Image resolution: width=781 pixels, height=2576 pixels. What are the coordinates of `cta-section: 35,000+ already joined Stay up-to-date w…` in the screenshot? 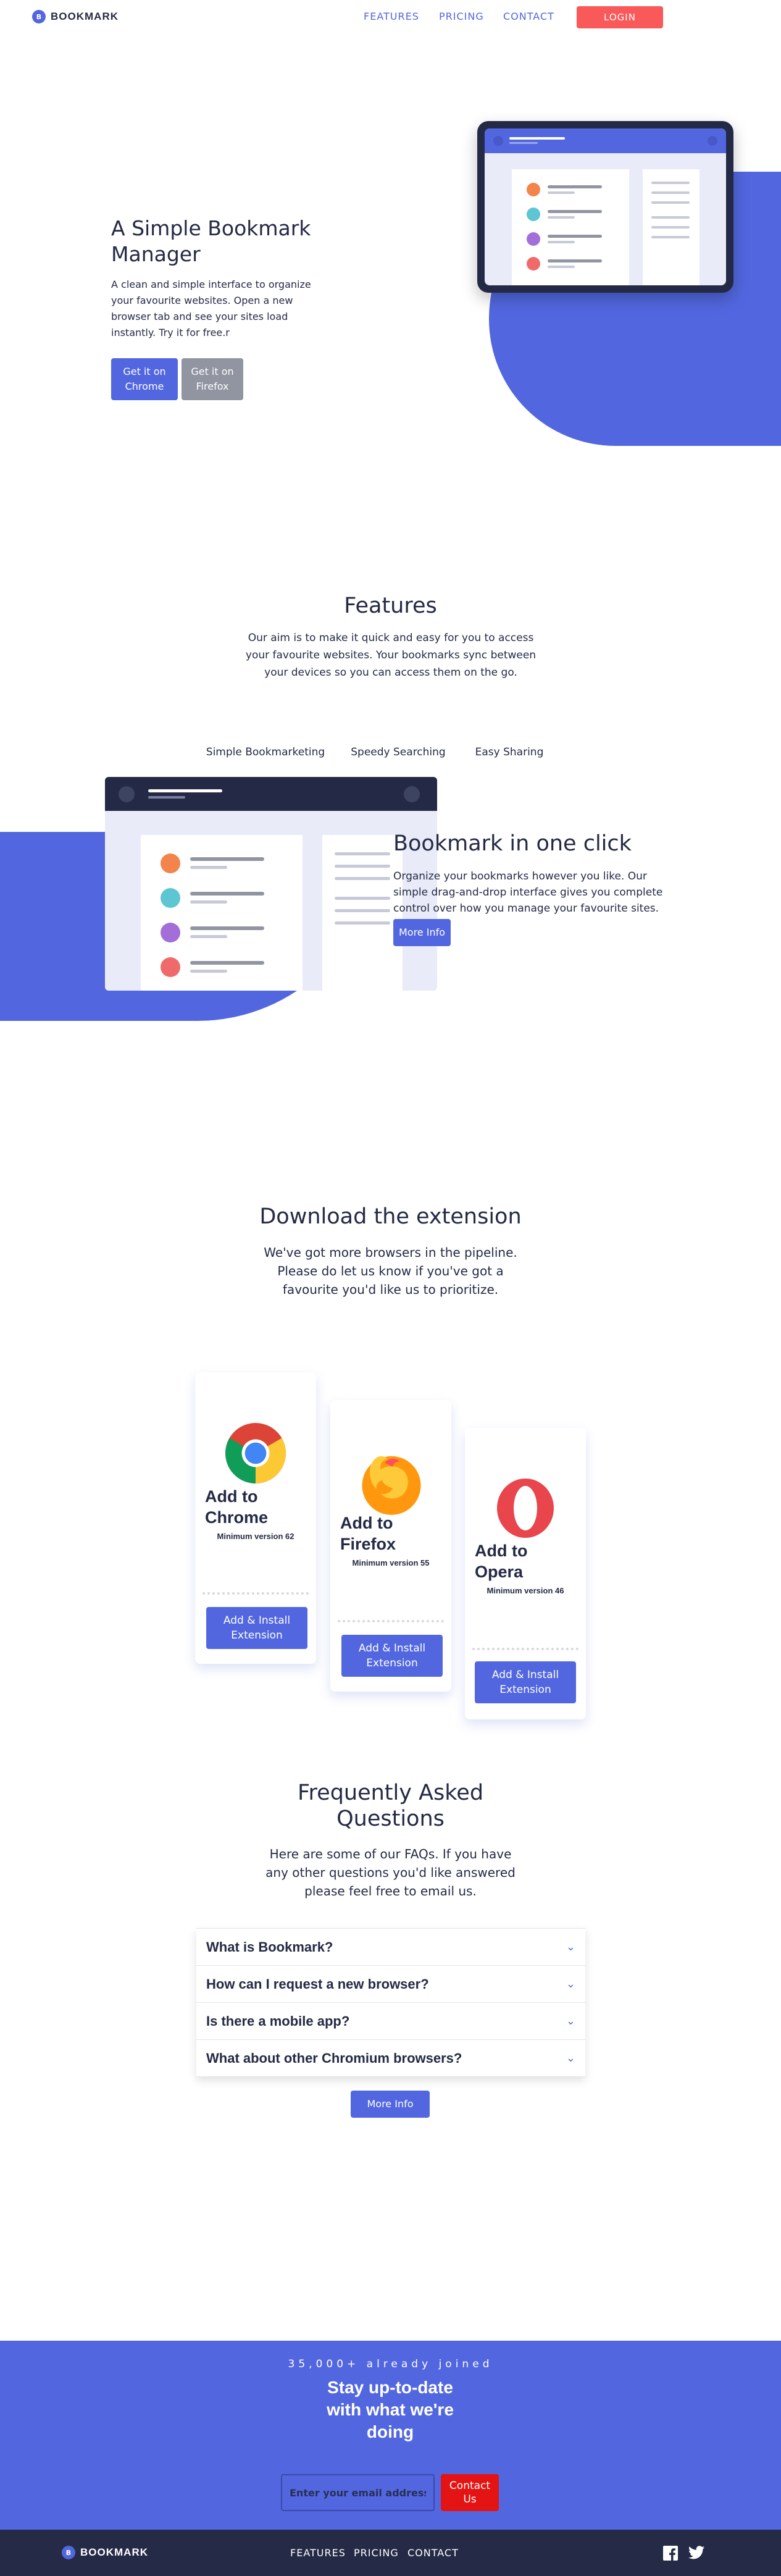 It's located at (390, 2435).